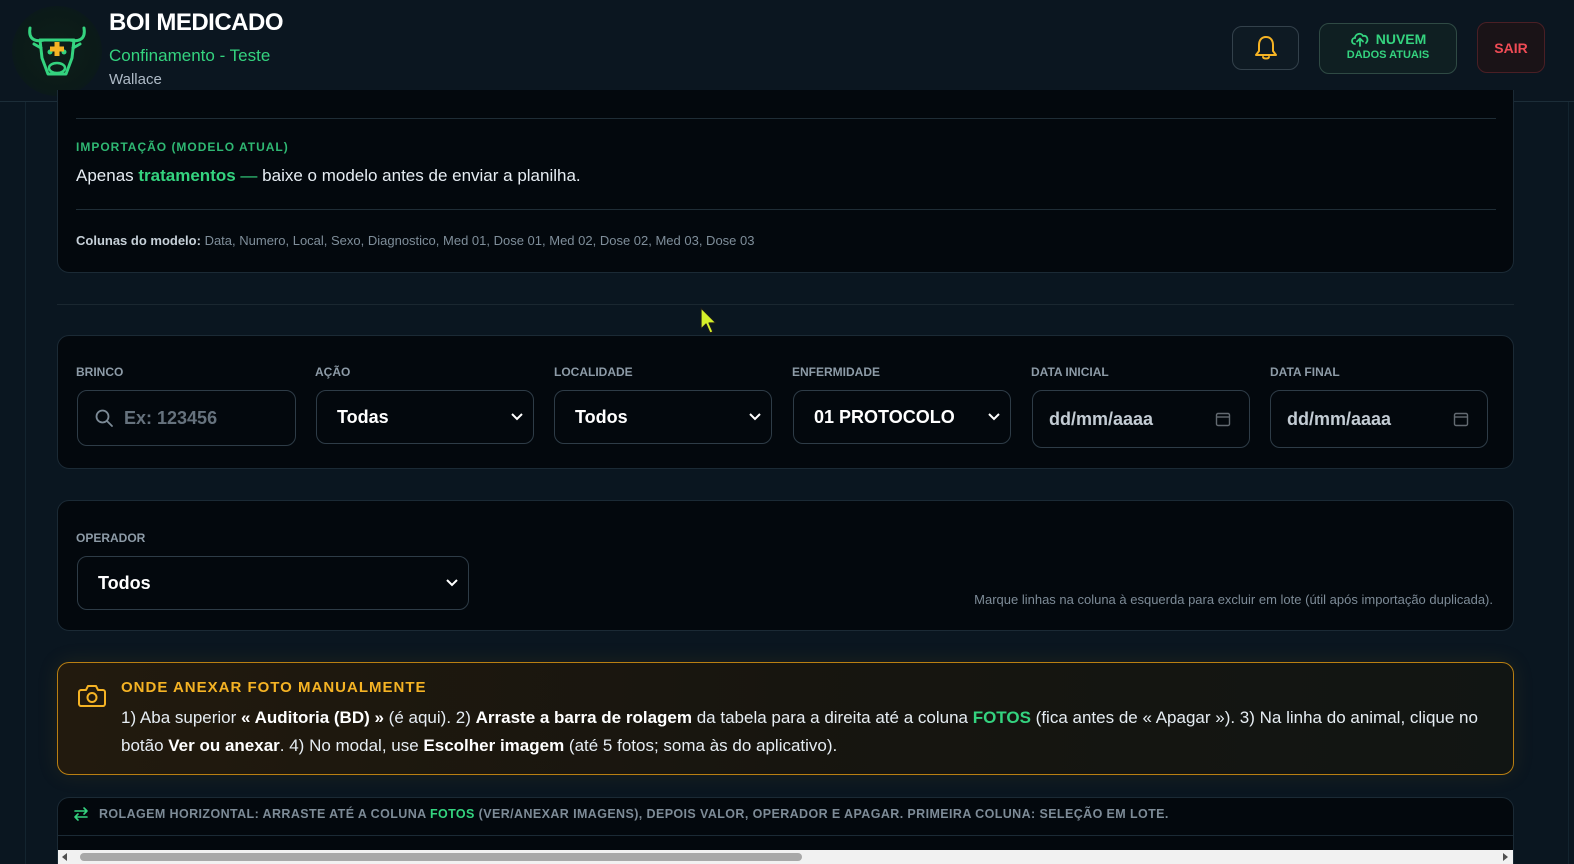 Image resolution: width=1574 pixels, height=864 pixels. Describe the element at coordinates (1339, 418) in the screenshot. I see `data-final-value: dd/mm/aaaa` at that location.